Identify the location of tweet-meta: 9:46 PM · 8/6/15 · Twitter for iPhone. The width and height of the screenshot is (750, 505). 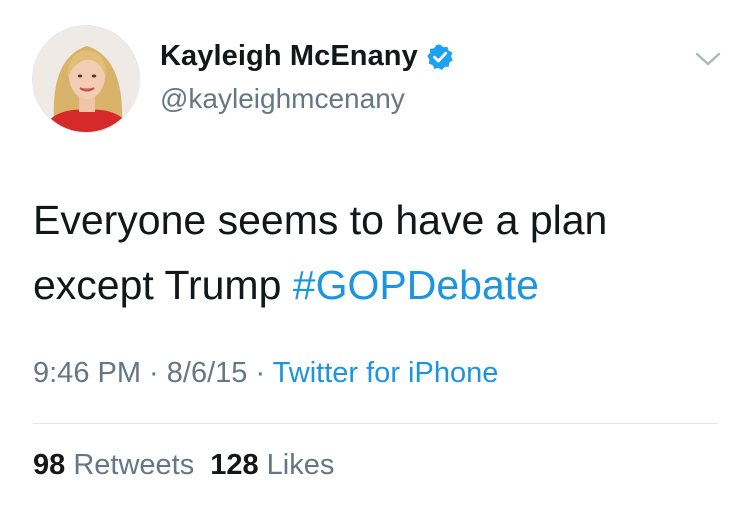
(265, 373).